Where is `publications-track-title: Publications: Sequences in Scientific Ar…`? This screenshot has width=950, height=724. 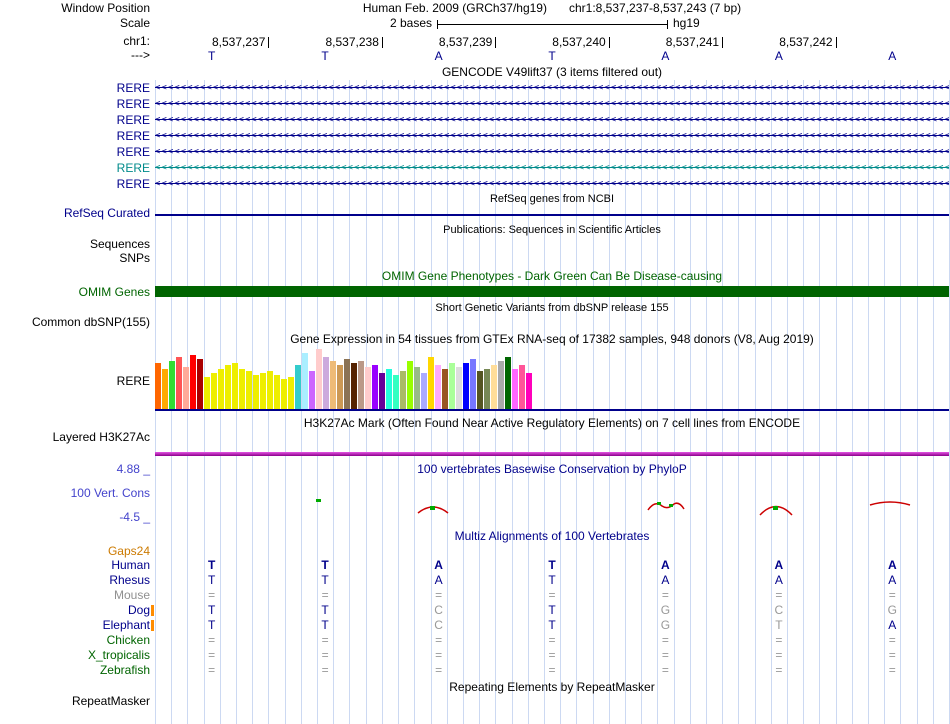
publications-track-title: Publications: Sequences in Scientific Ar… is located at coordinates (552, 230).